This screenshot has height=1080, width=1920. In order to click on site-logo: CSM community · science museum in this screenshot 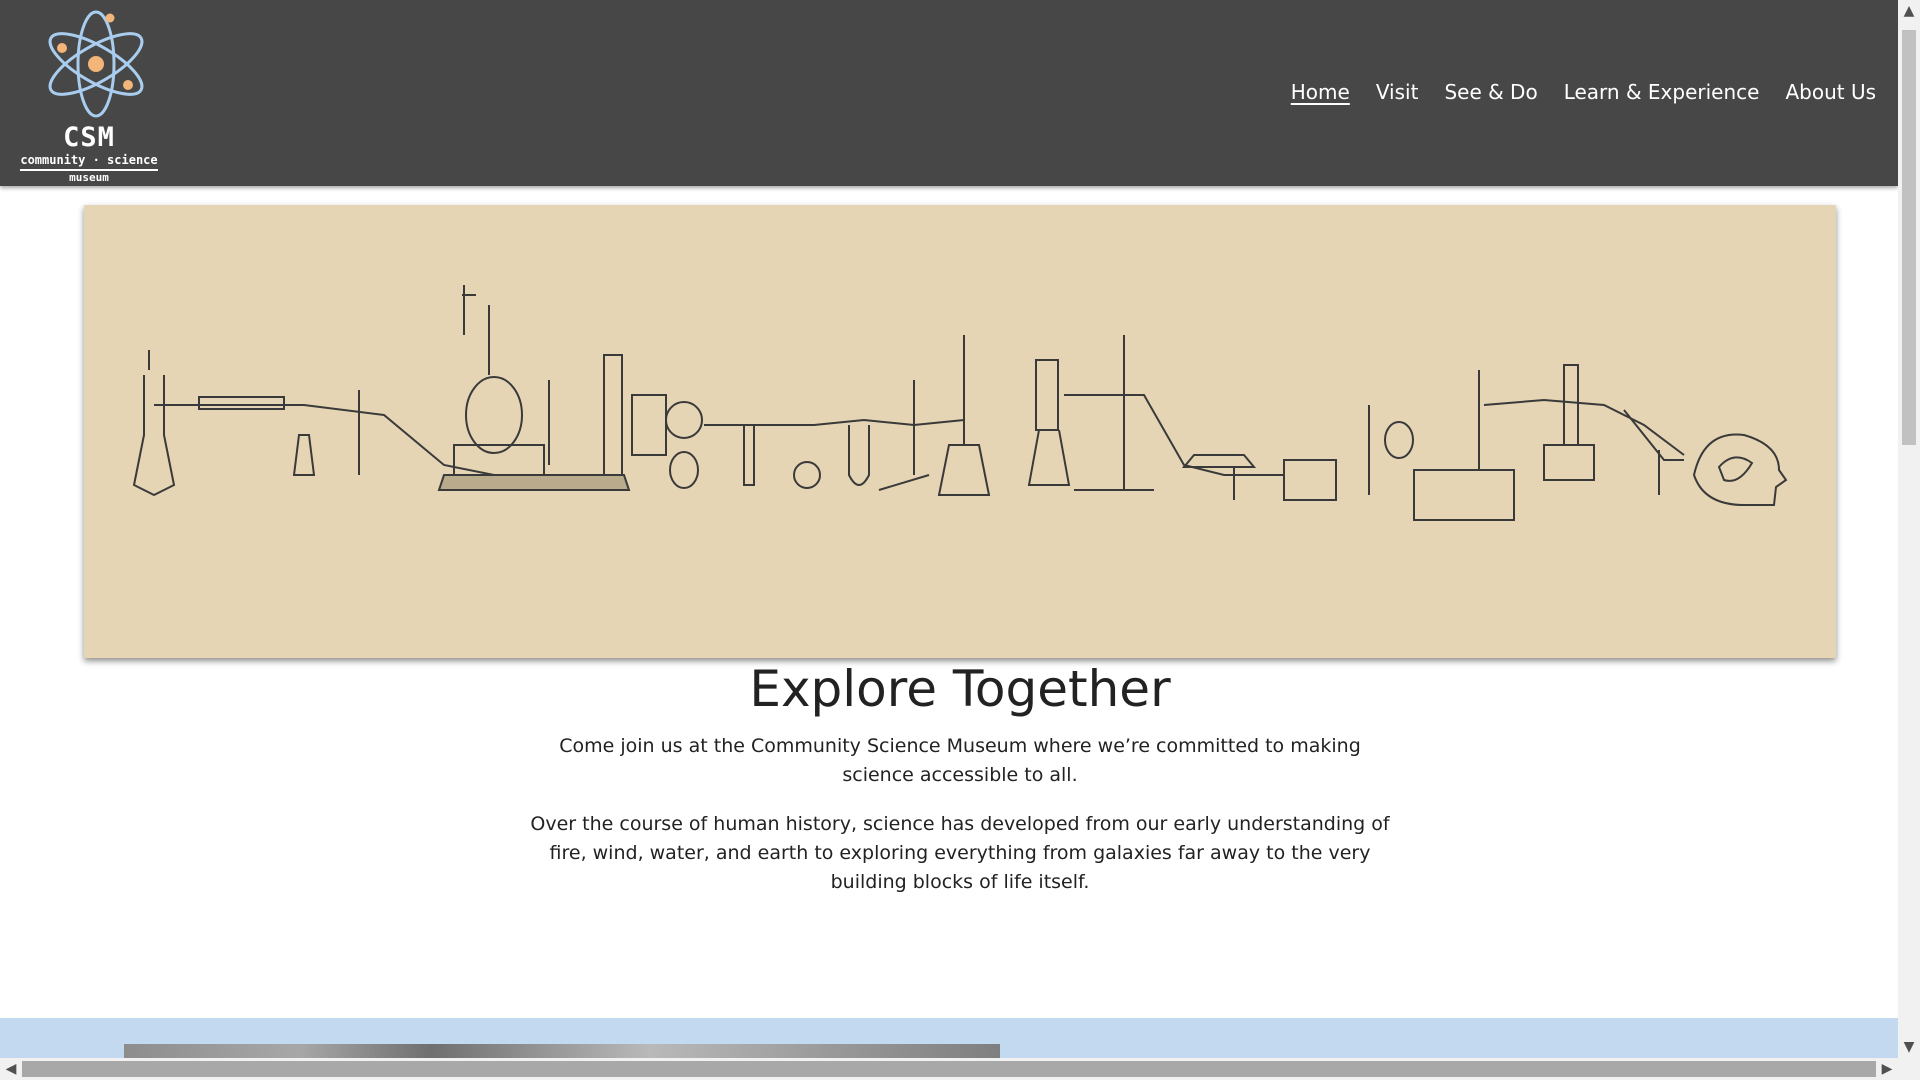, I will do `click(90, 94)`.